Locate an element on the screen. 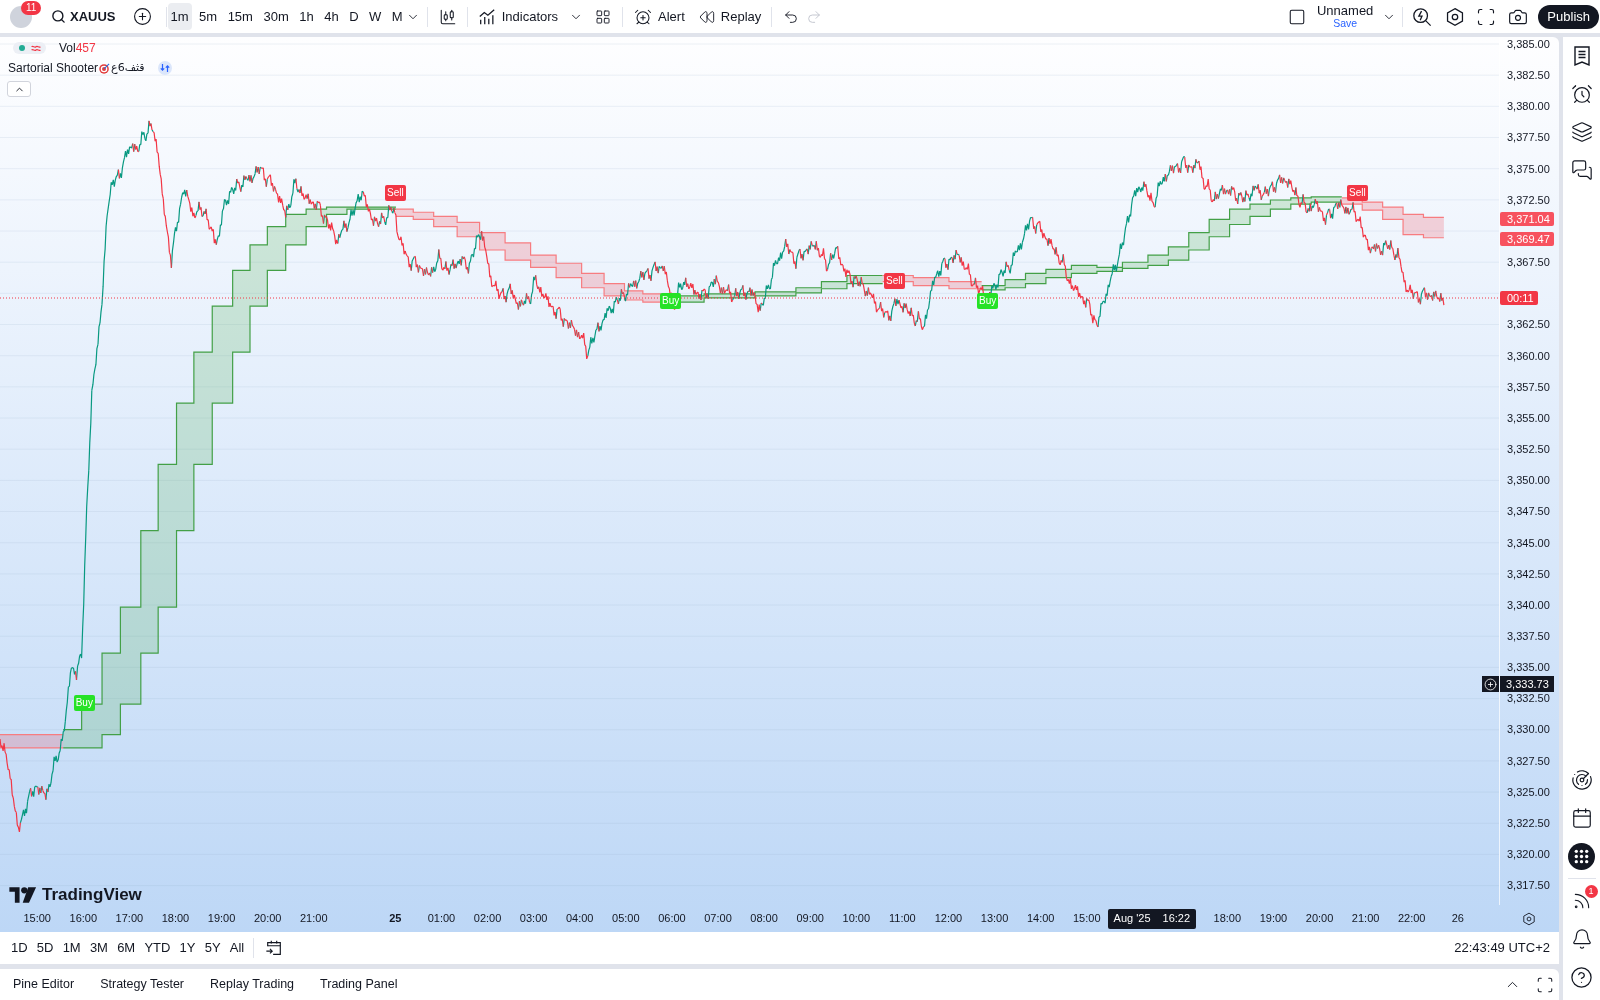 The height and width of the screenshot is (1000, 1600). swap-arrows-icon is located at coordinates (164, 68).